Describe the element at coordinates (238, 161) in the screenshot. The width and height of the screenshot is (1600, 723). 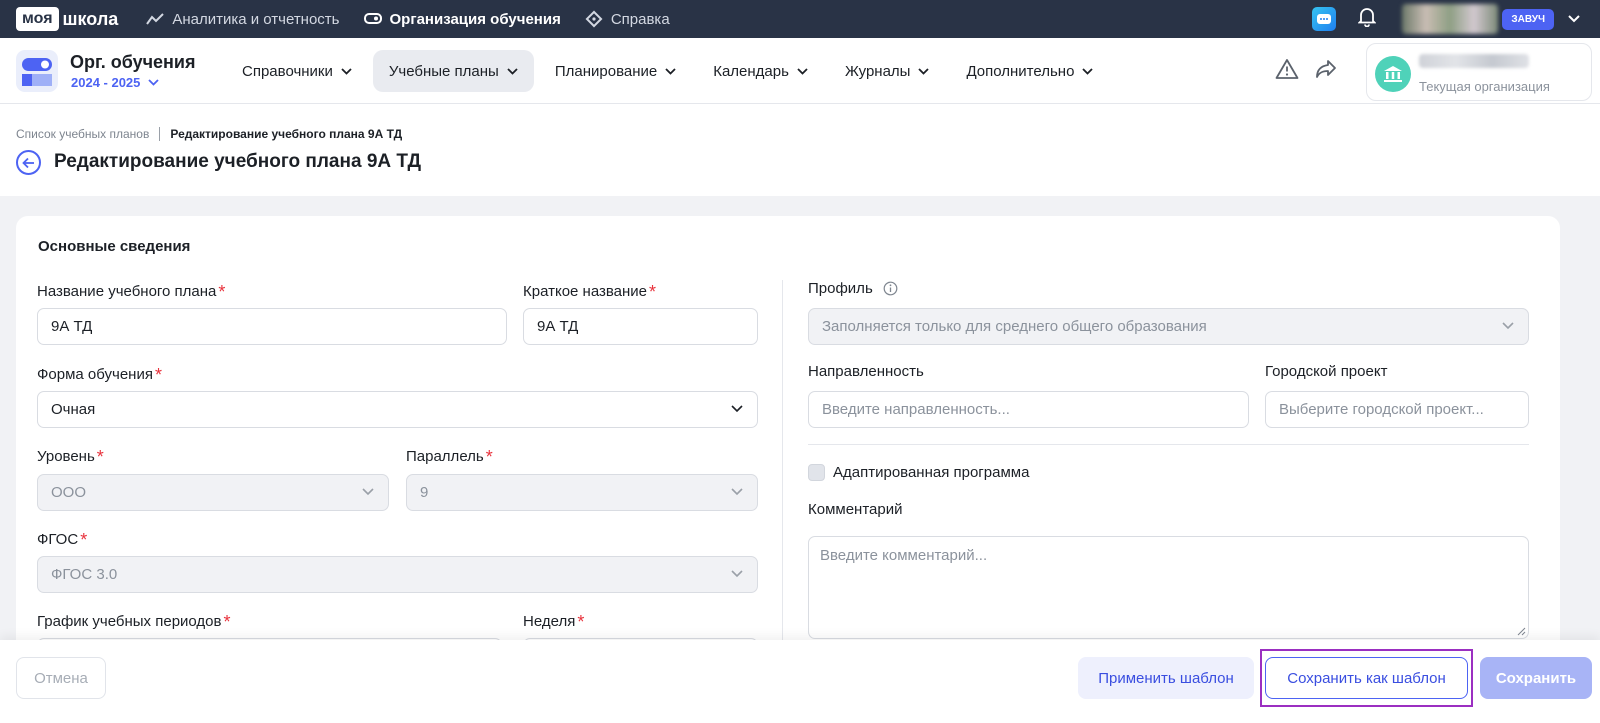
I see `page-title: Редактирование учебного плана 9А ТД` at that location.